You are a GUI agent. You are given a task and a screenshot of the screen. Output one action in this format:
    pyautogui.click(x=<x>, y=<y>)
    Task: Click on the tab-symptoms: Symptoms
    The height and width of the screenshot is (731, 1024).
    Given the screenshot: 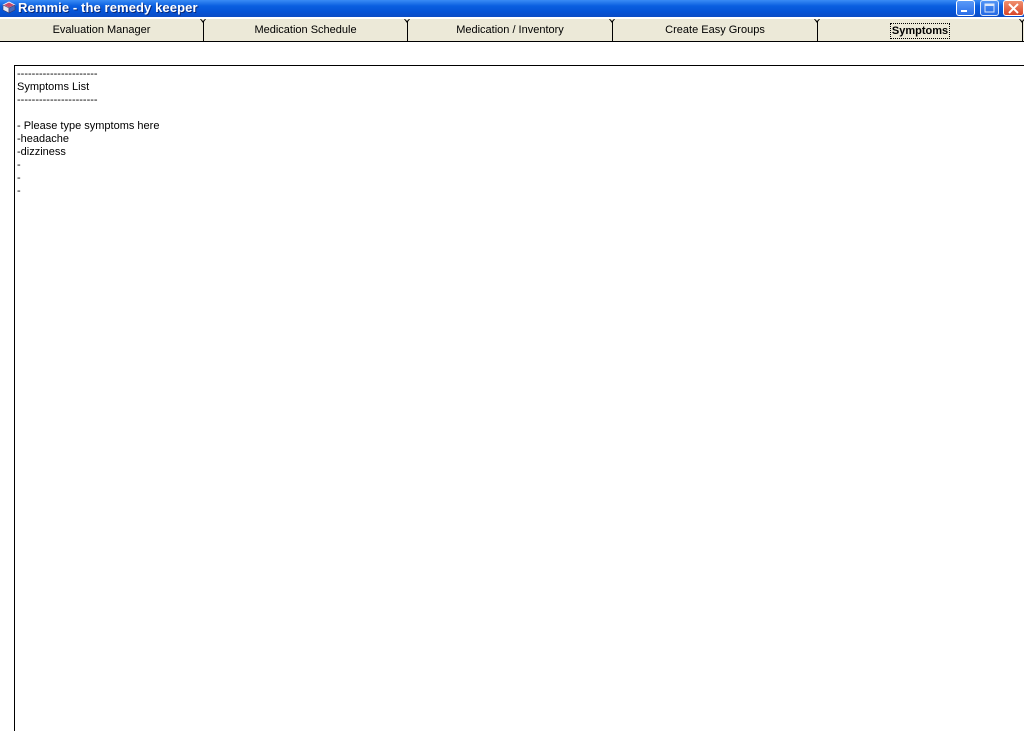 What is the action you would take?
    pyautogui.click(x=920, y=30)
    